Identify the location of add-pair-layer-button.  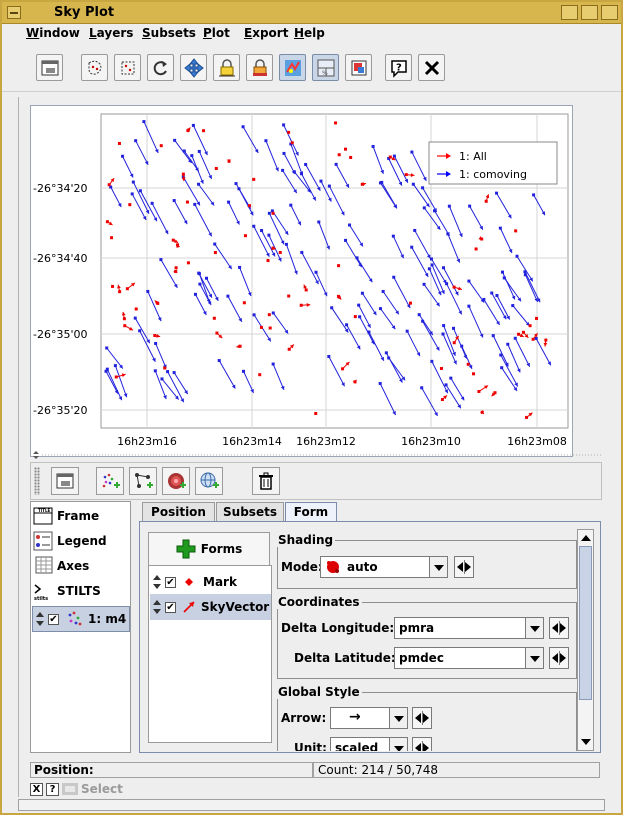
(143, 481).